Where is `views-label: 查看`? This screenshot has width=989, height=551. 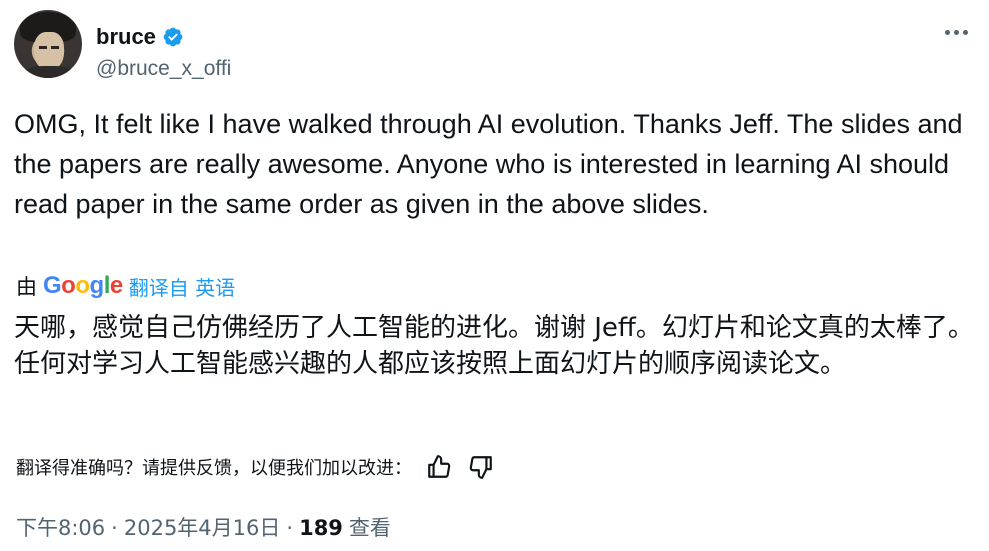 views-label: 查看 is located at coordinates (369, 528).